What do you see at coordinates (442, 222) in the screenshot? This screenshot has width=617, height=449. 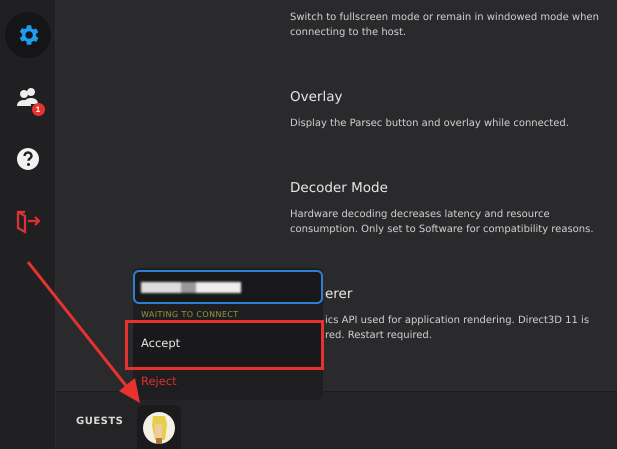 I see `setting-description: Hardware decoding decreases latency and resource consumption. Only set to Software for compatibility reasons.` at bounding box center [442, 222].